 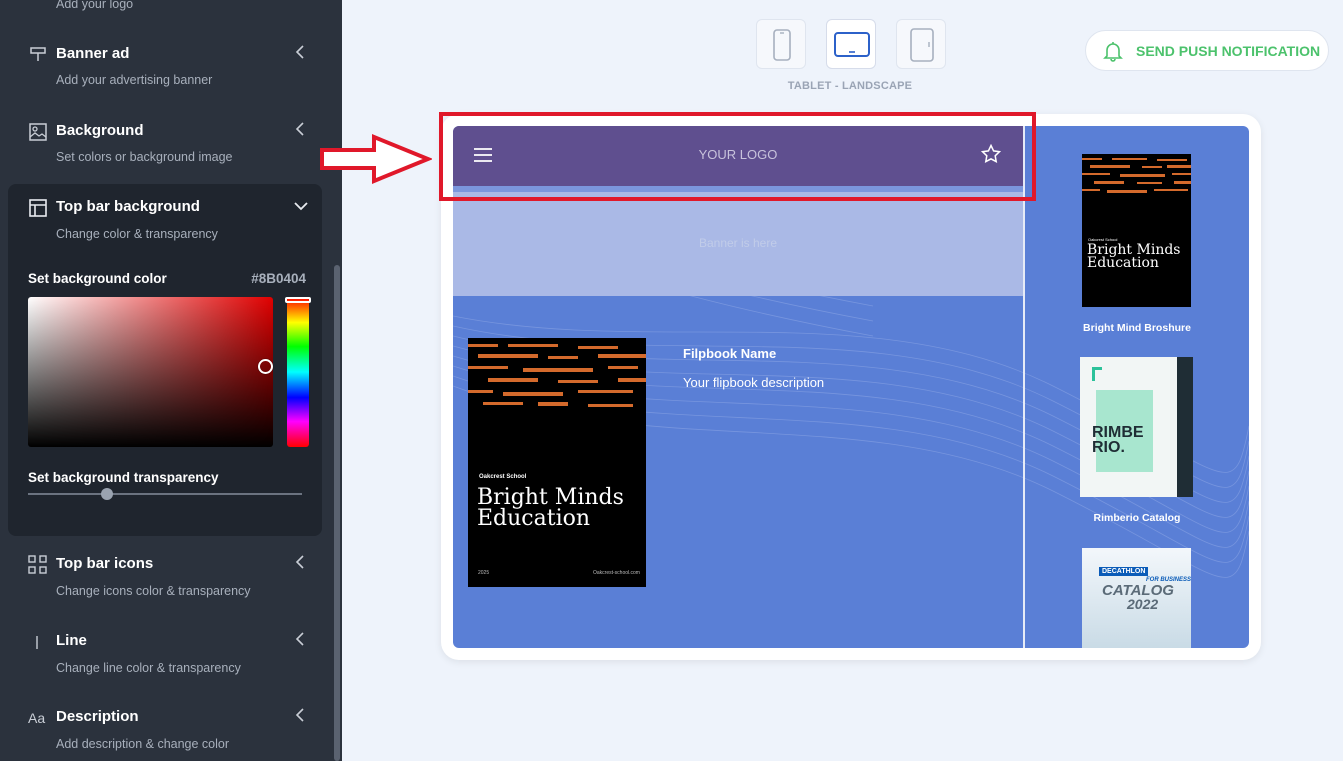 What do you see at coordinates (150, 372) in the screenshot?
I see `saturation-value-picker` at bounding box center [150, 372].